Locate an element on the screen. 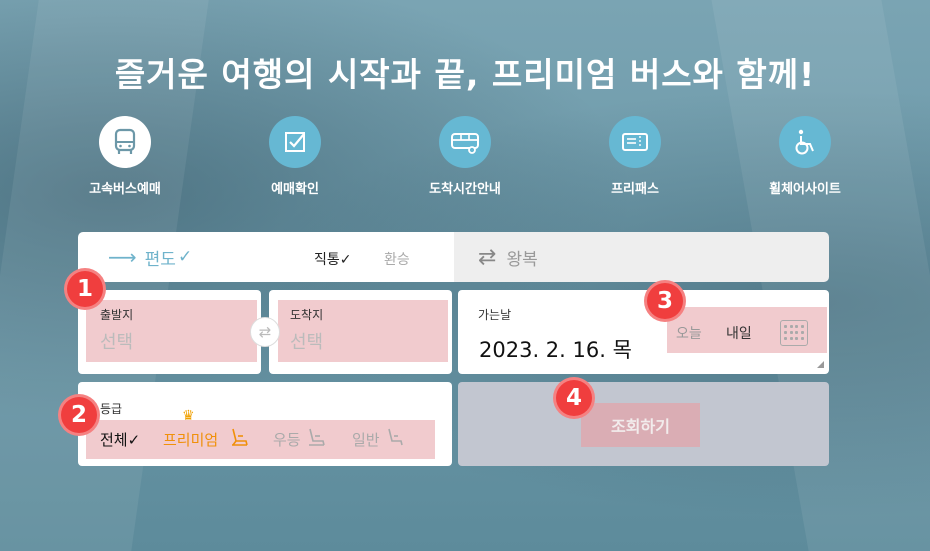  normal-seat-icon is located at coordinates (395, 437).